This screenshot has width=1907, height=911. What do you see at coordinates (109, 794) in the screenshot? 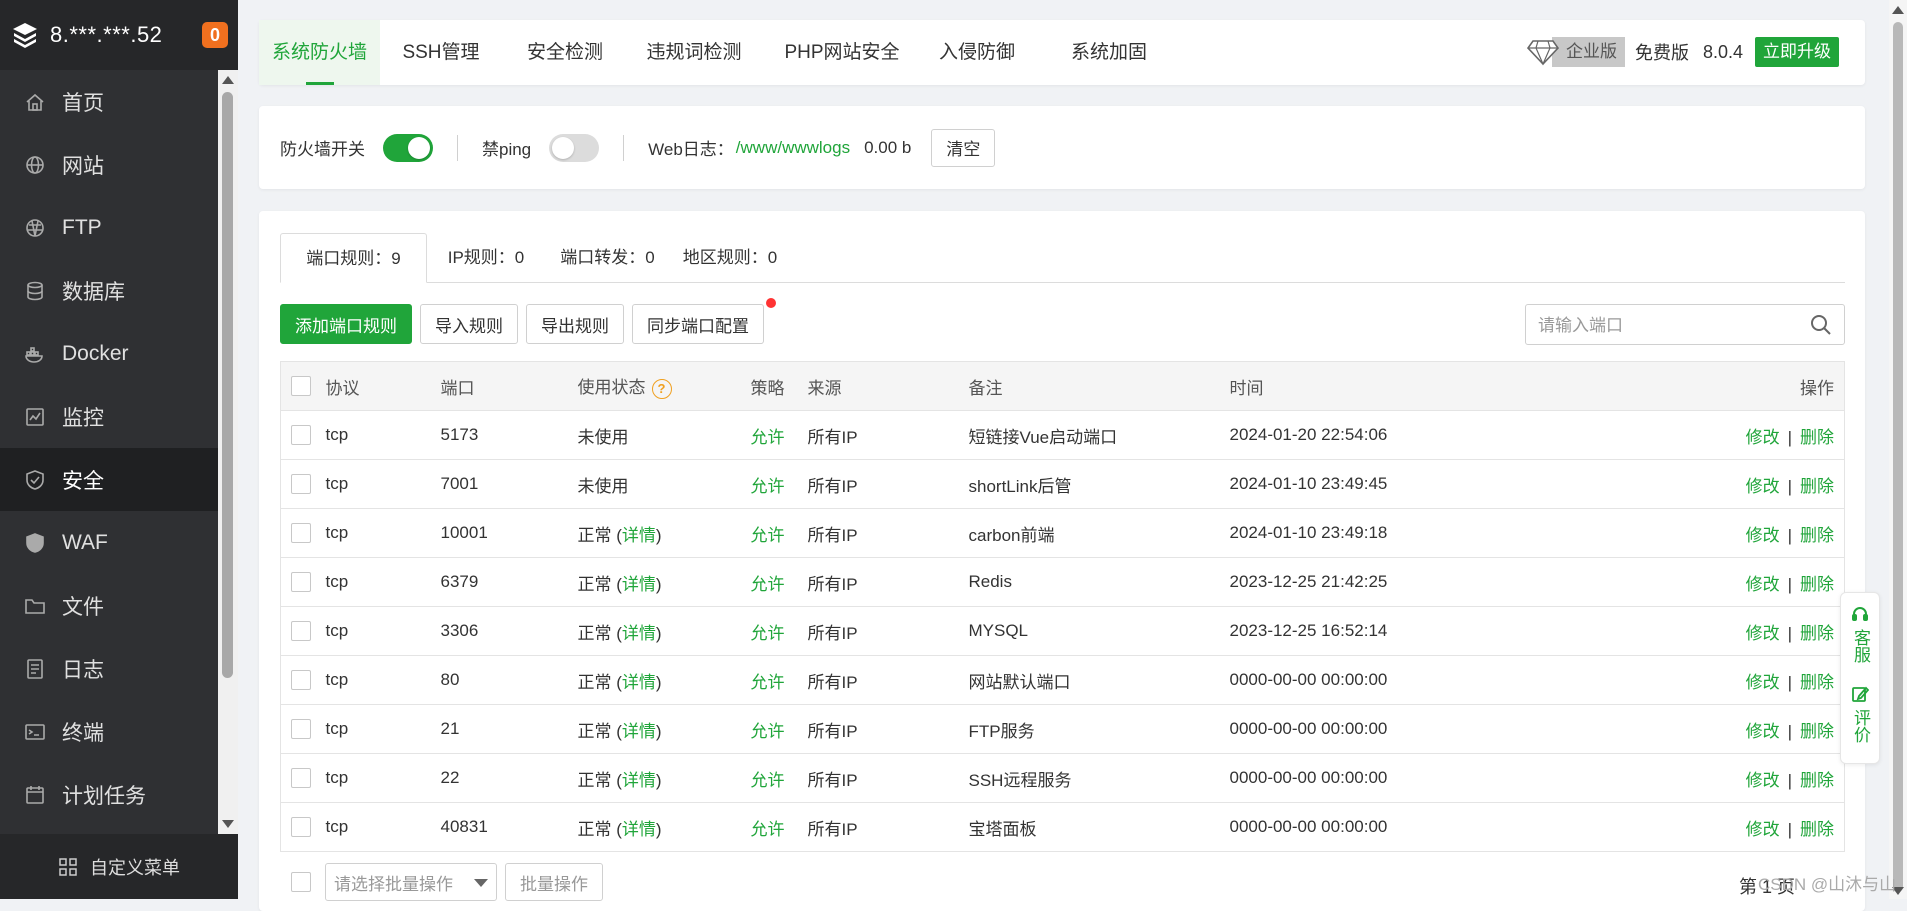
I see `sidebar-item-11: 计划任务` at bounding box center [109, 794].